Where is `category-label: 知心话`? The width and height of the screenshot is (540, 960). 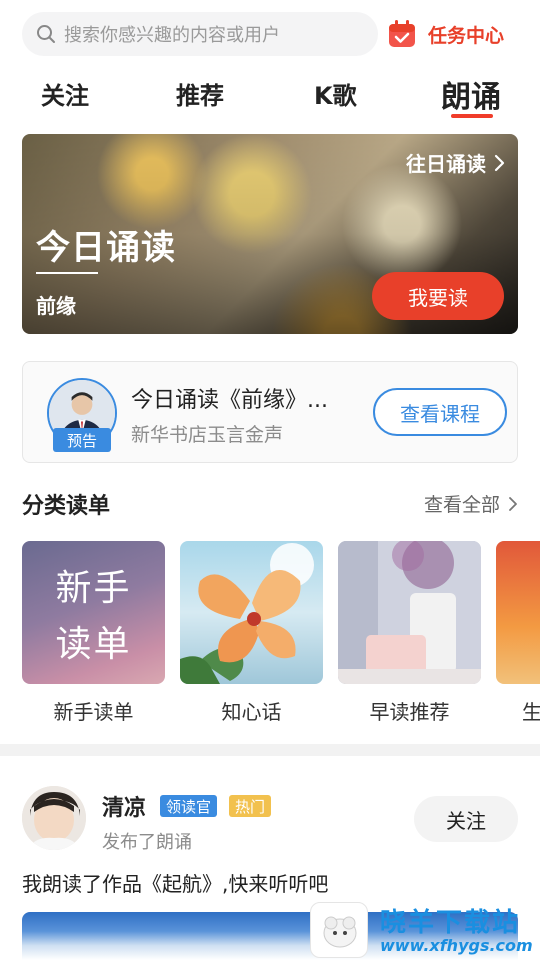 category-label: 知心话 is located at coordinates (251, 712).